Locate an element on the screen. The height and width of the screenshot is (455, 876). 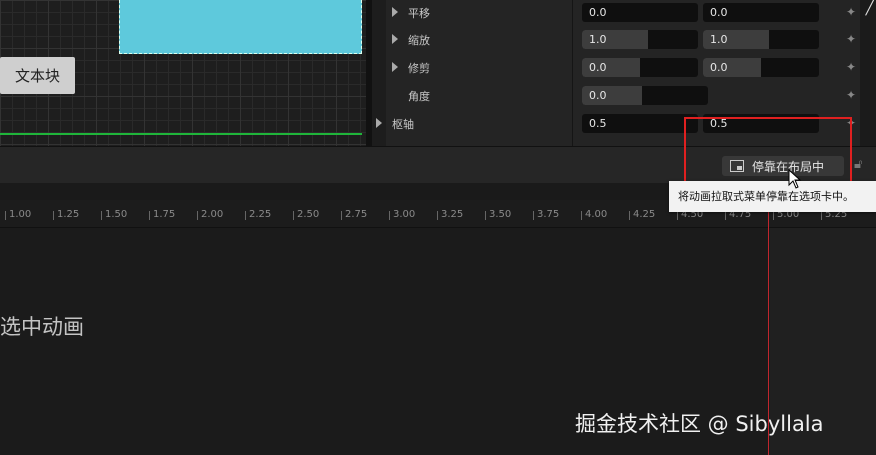
canvas-guide-line is located at coordinates (181, 134).